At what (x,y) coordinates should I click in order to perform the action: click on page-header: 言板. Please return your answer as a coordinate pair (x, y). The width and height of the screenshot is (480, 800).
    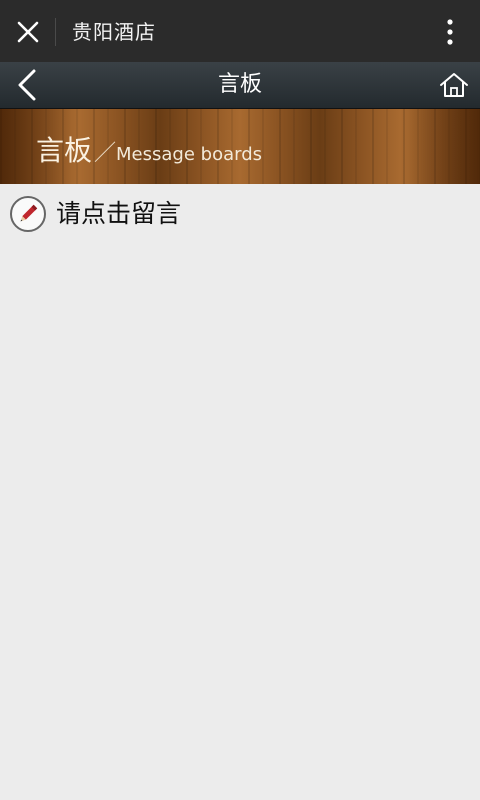
    Looking at the image, I should click on (240, 85).